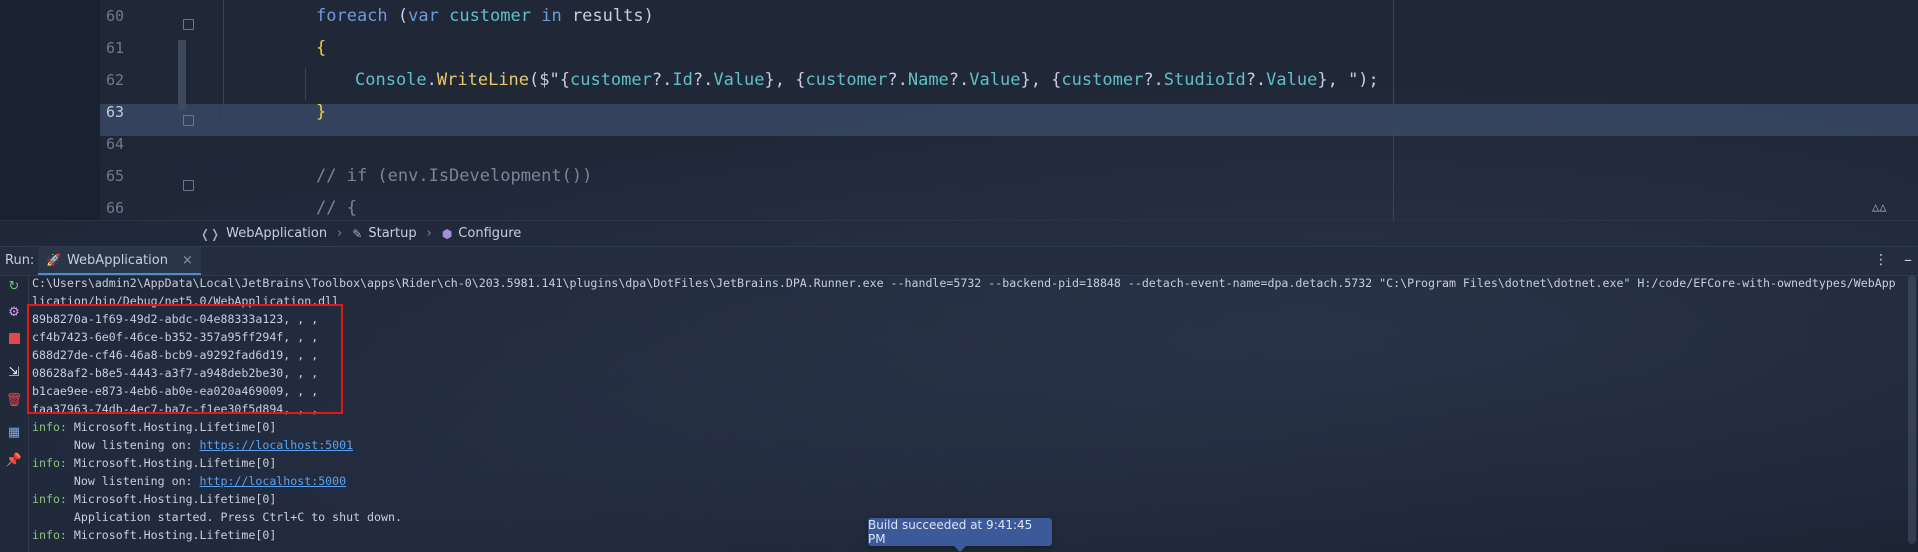 This screenshot has height=552, width=1918. What do you see at coordinates (20, 260) in the screenshot?
I see `run-label: Run:` at bounding box center [20, 260].